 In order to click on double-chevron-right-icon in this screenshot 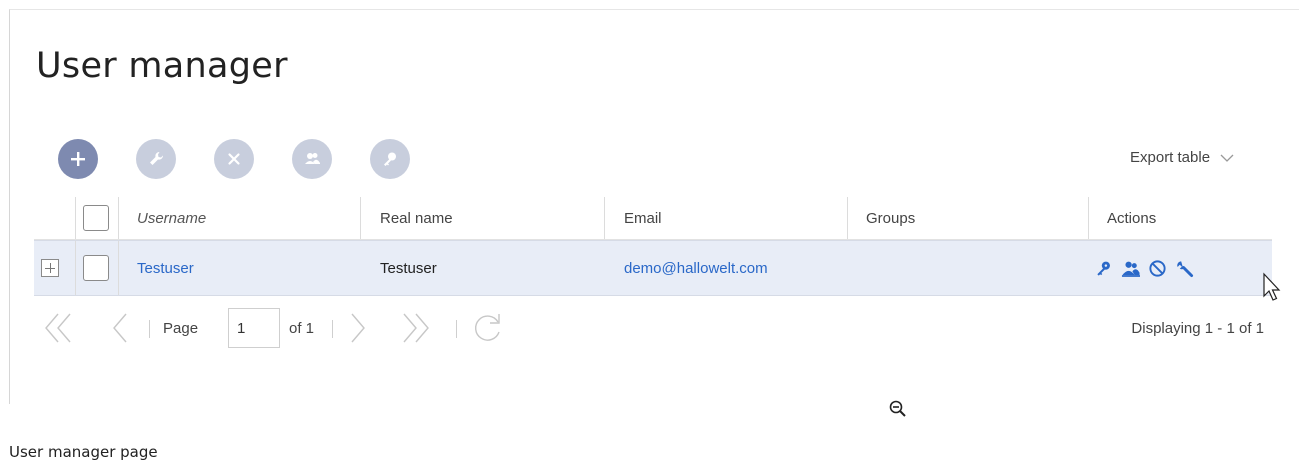, I will do `click(416, 328)`.